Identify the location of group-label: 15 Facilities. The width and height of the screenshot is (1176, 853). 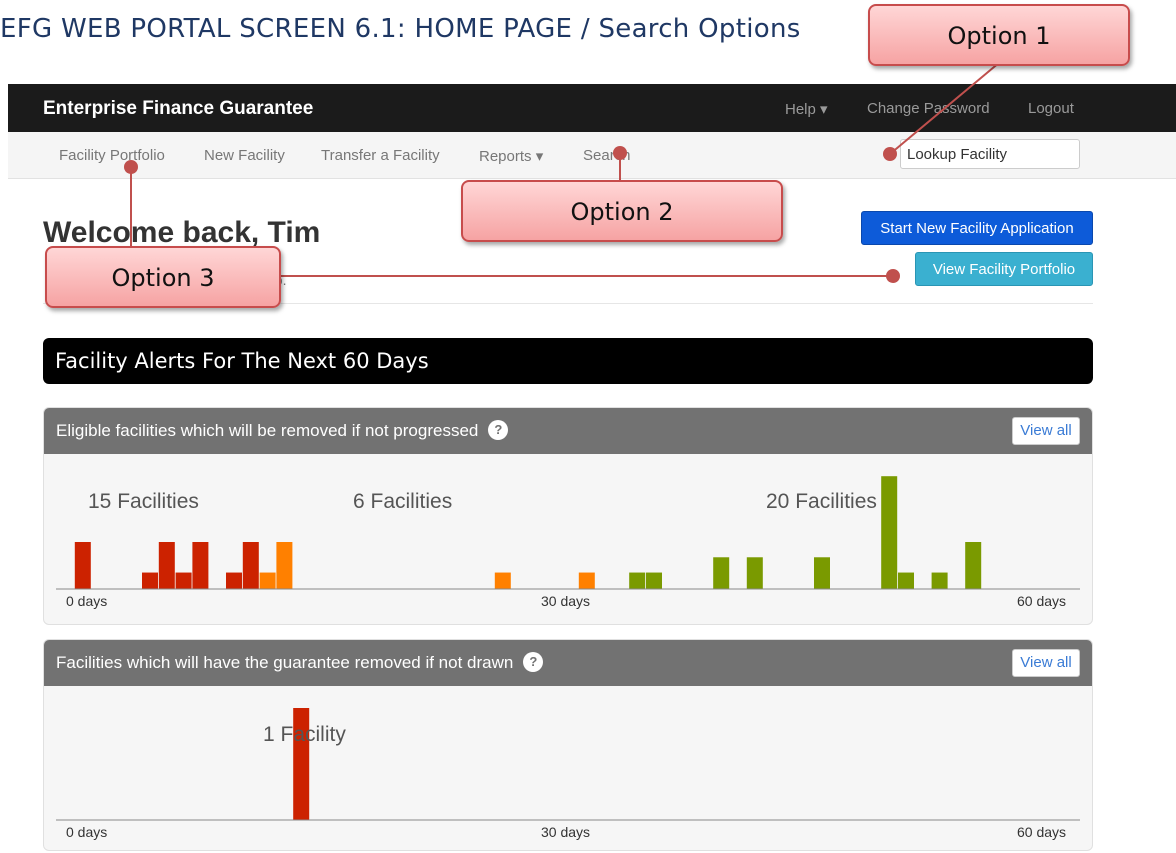
(143, 501).